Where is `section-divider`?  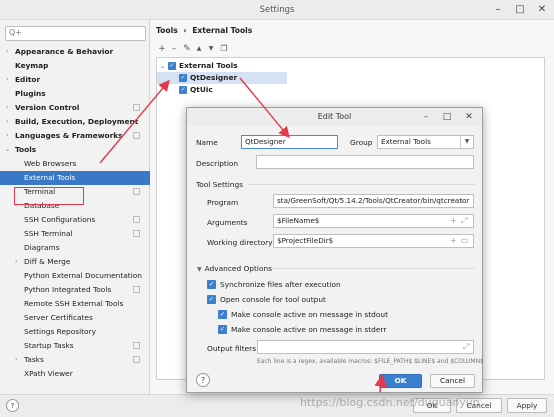
section-divider is located at coordinates (362, 184).